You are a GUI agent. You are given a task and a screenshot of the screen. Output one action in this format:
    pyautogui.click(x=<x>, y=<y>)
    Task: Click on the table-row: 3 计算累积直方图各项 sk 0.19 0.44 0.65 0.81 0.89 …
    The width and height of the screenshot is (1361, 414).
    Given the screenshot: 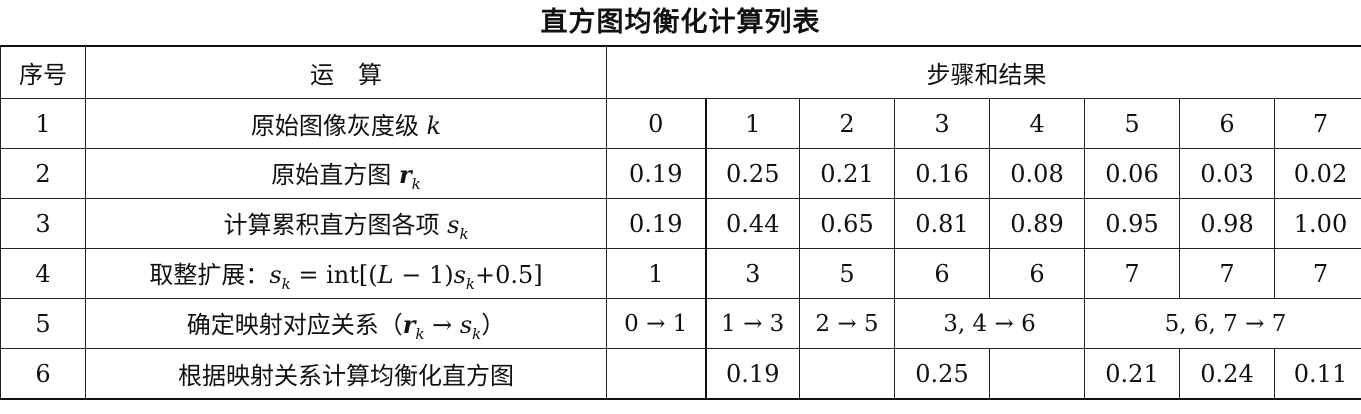 What is the action you would take?
    pyautogui.click(x=680, y=223)
    